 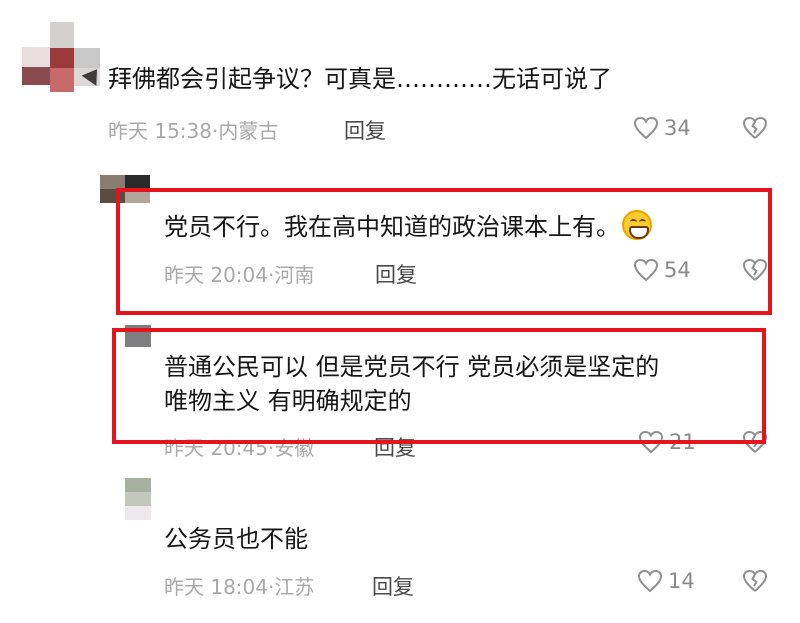 What do you see at coordinates (294, 587) in the screenshot?
I see `reply-location: 江苏` at bounding box center [294, 587].